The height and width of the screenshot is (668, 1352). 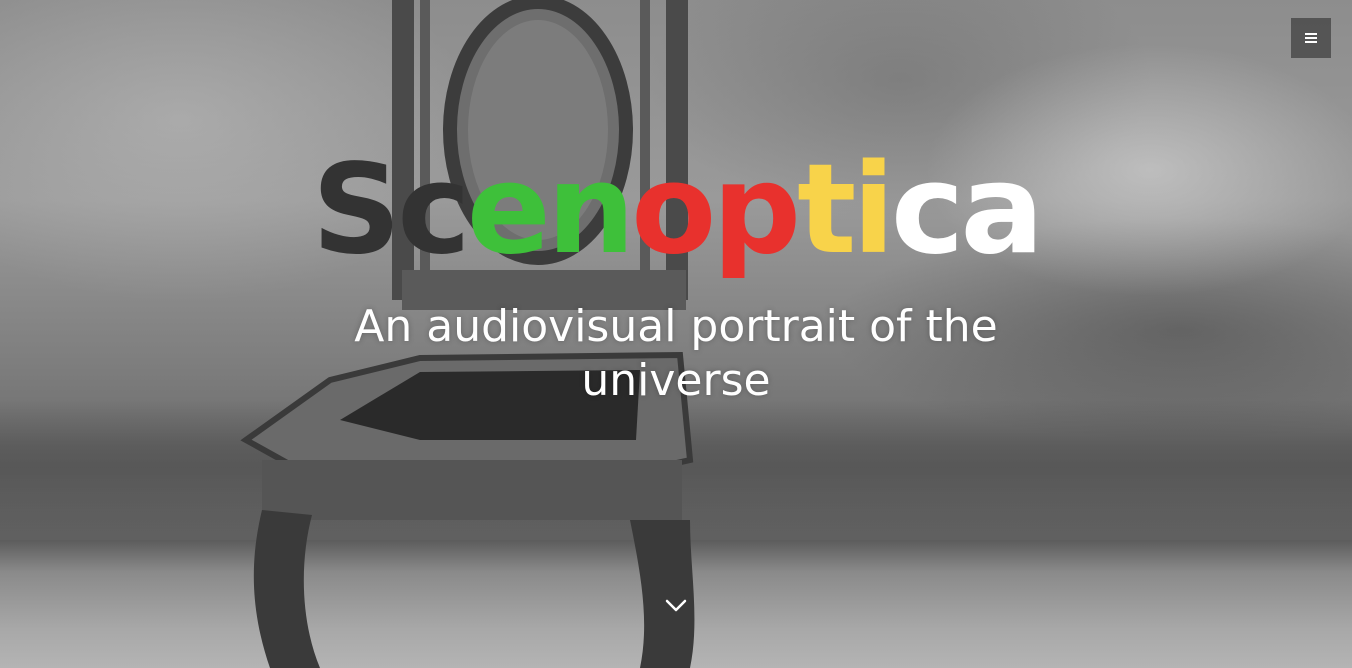 What do you see at coordinates (590, 210) in the screenshot?
I see `title-letter: n` at bounding box center [590, 210].